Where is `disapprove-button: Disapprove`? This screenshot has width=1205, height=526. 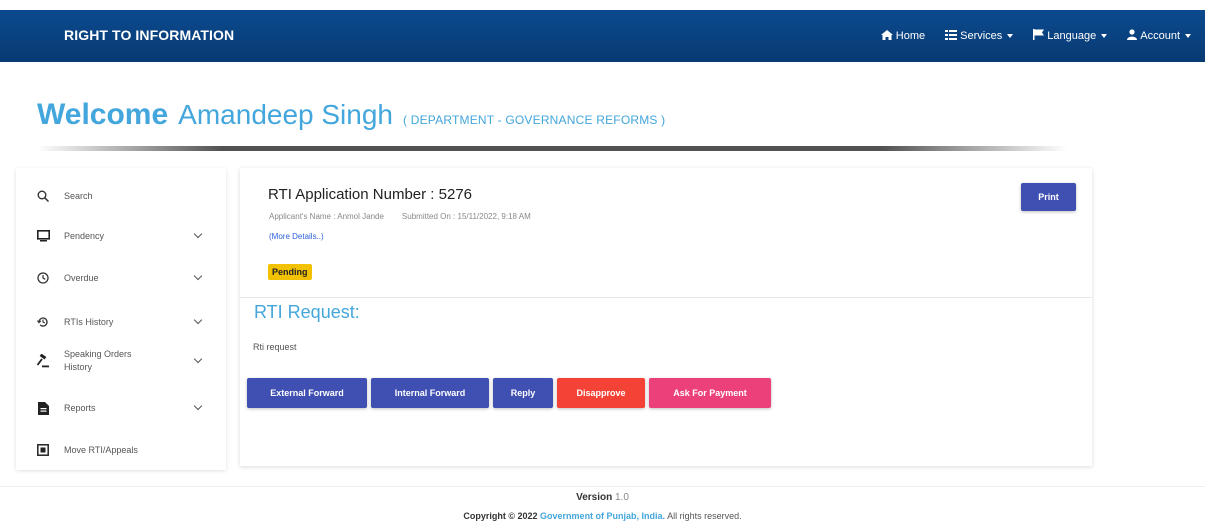
disapprove-button: Disapprove is located at coordinates (601, 393).